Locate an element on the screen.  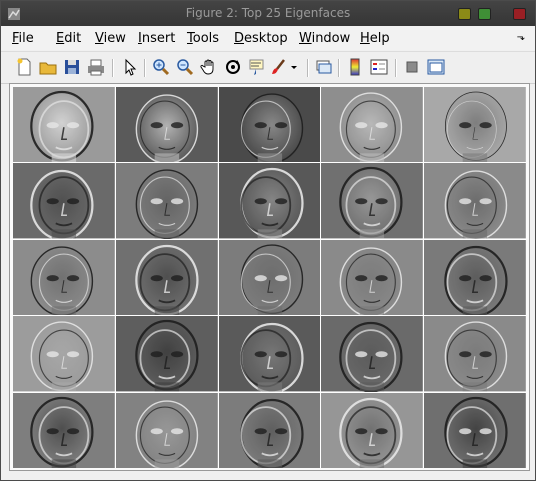
menu-file: File is located at coordinates (23, 38).